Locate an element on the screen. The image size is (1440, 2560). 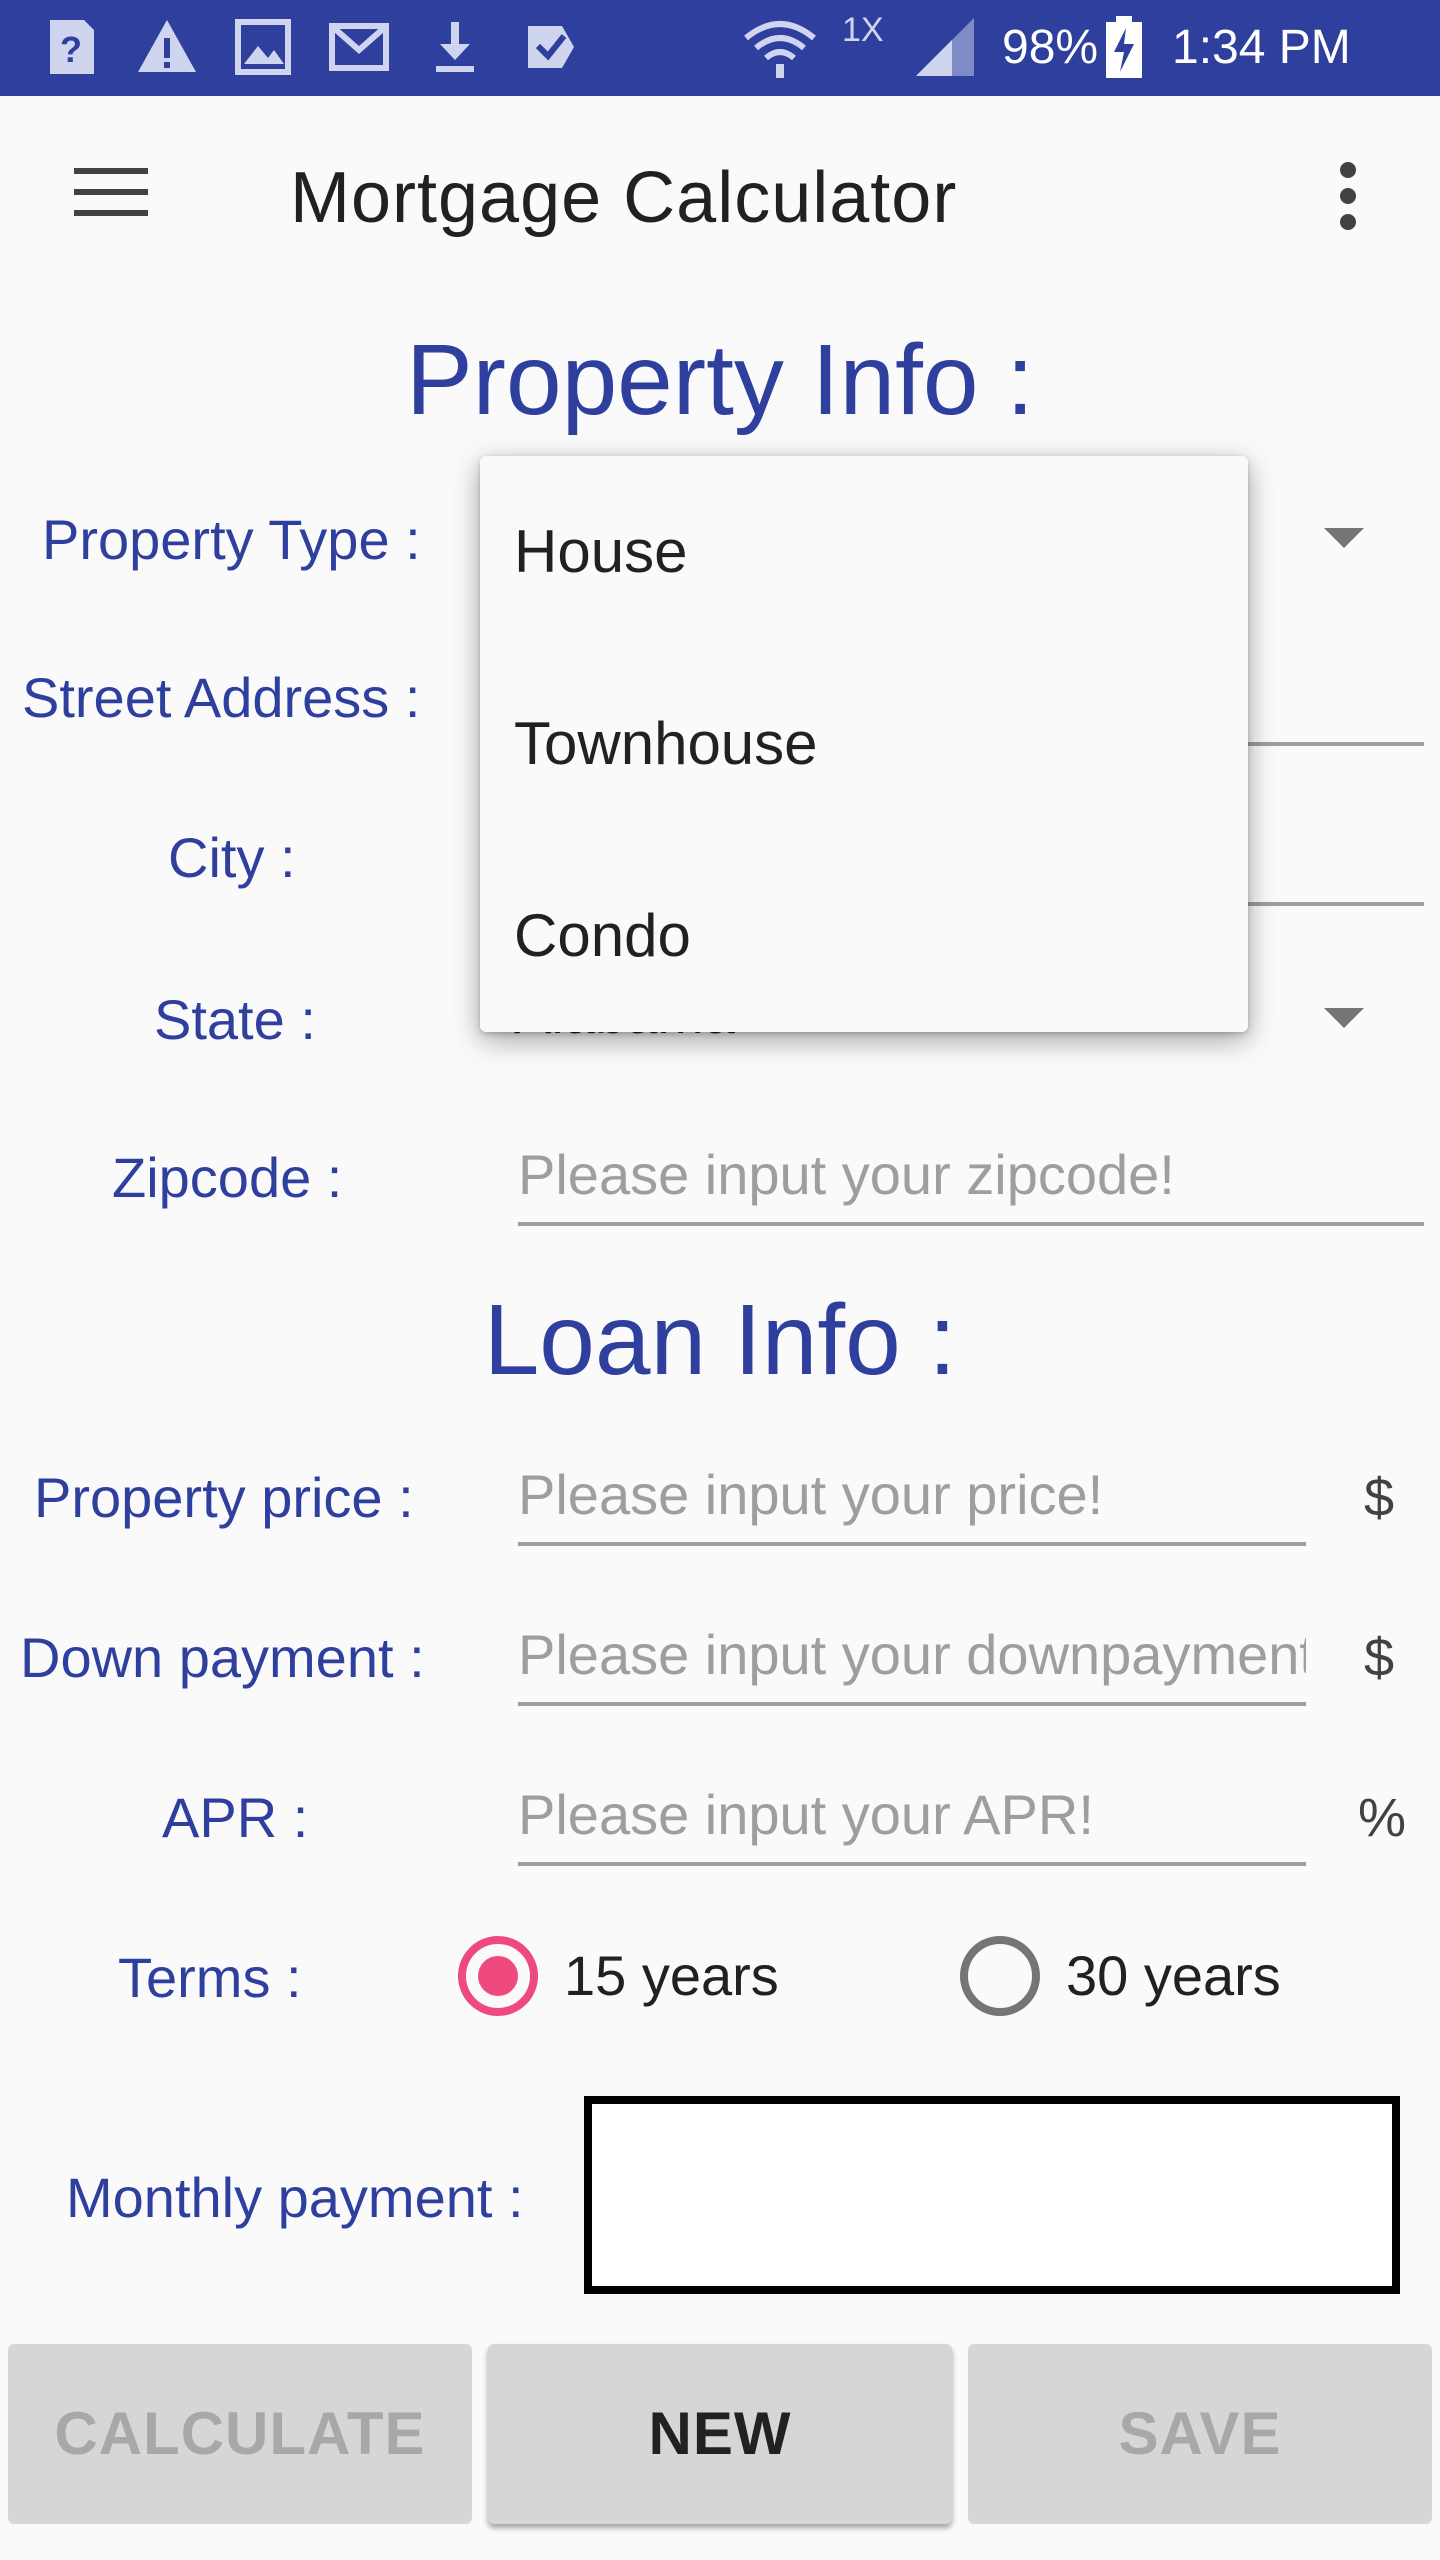
property-price-input is located at coordinates (912, 1494).